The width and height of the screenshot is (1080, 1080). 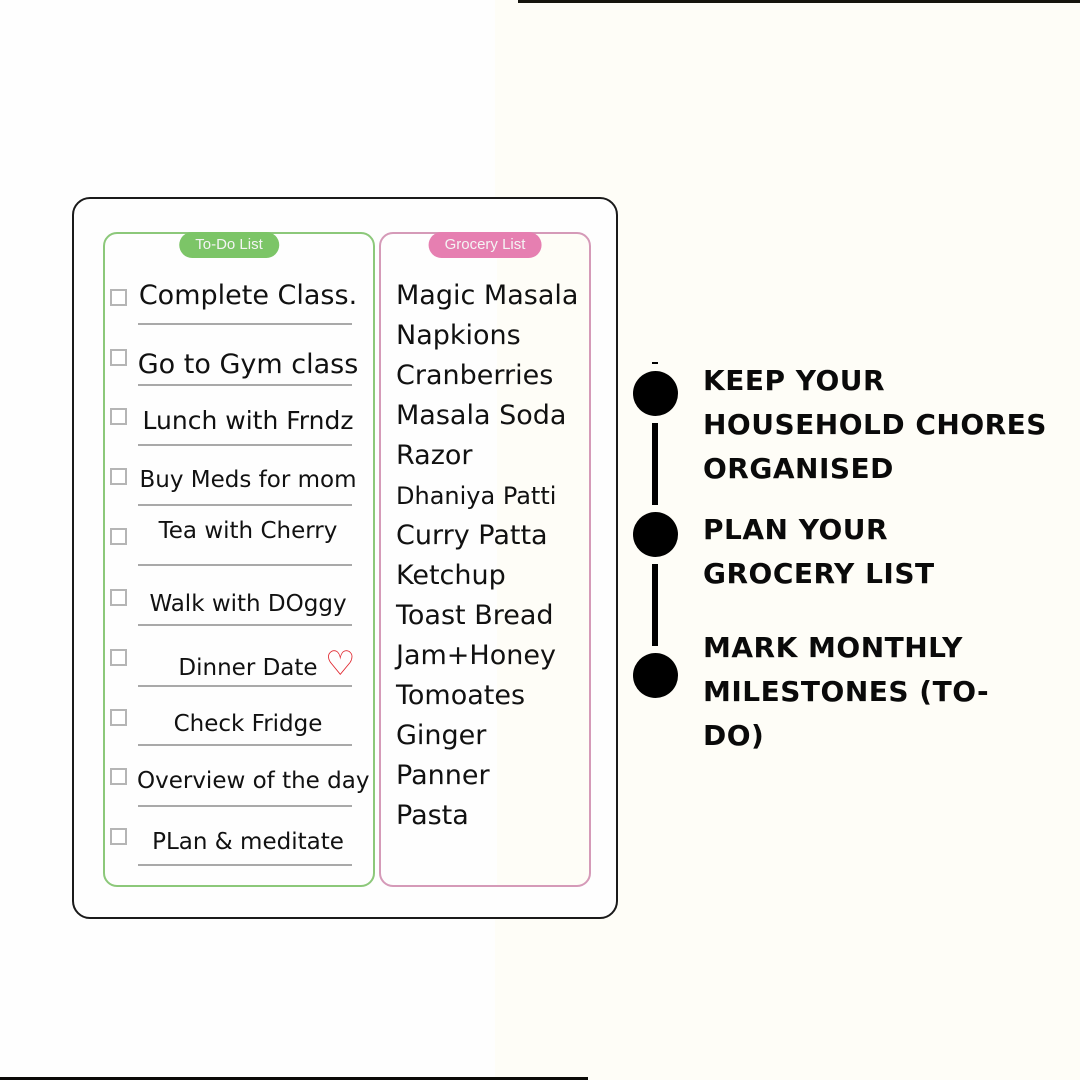 What do you see at coordinates (248, 604) in the screenshot?
I see `todo-item-label: Walk with DOggy` at bounding box center [248, 604].